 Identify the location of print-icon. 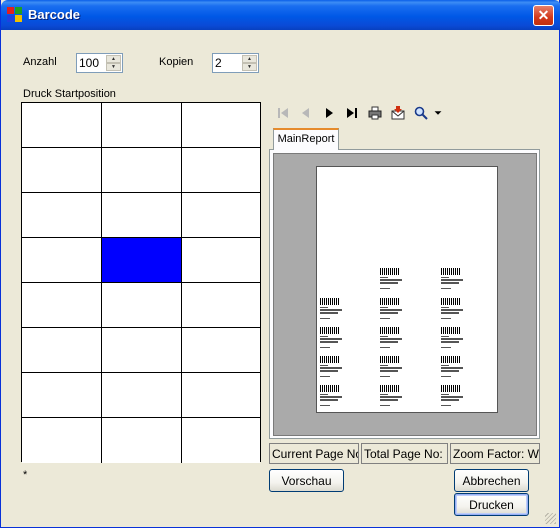
(374, 113).